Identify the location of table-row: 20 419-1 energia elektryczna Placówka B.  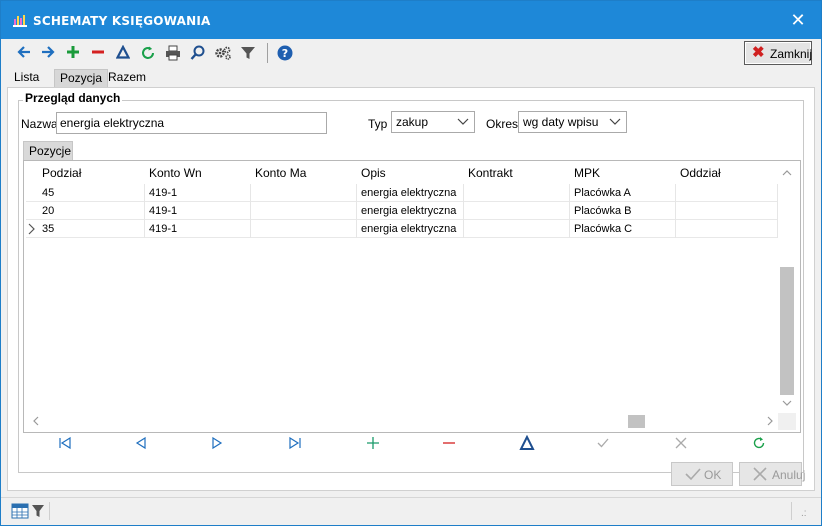
(402, 211).